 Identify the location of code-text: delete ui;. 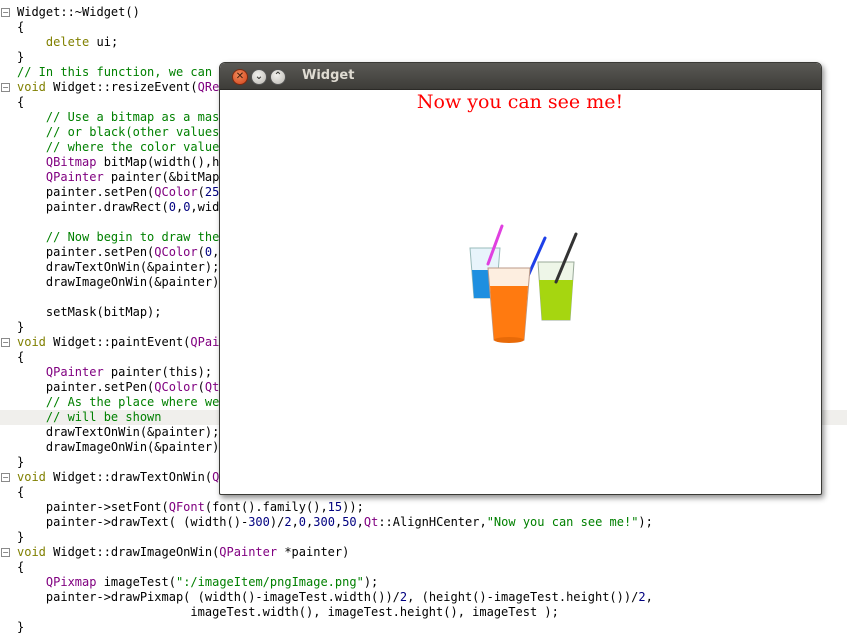
(82, 42).